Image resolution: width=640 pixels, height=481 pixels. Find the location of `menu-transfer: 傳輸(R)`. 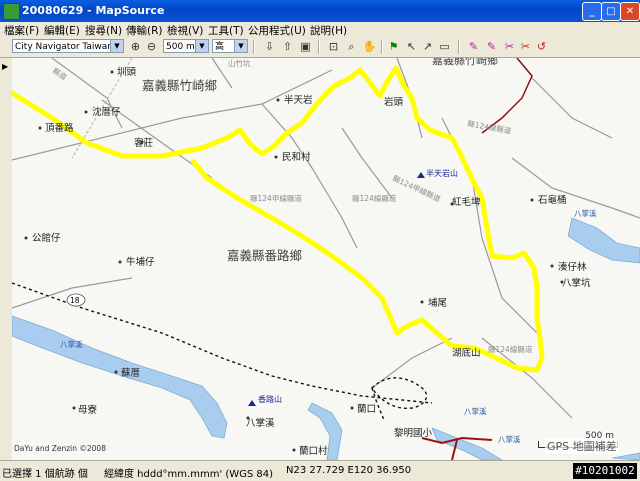

menu-transfer: 傳輸(R) is located at coordinates (144, 30).